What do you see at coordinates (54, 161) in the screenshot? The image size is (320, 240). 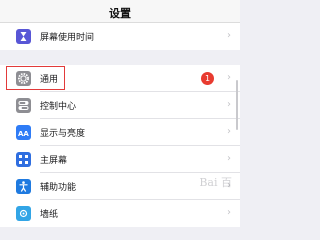 I see `settings-row-label: 主屏幕` at bounding box center [54, 161].